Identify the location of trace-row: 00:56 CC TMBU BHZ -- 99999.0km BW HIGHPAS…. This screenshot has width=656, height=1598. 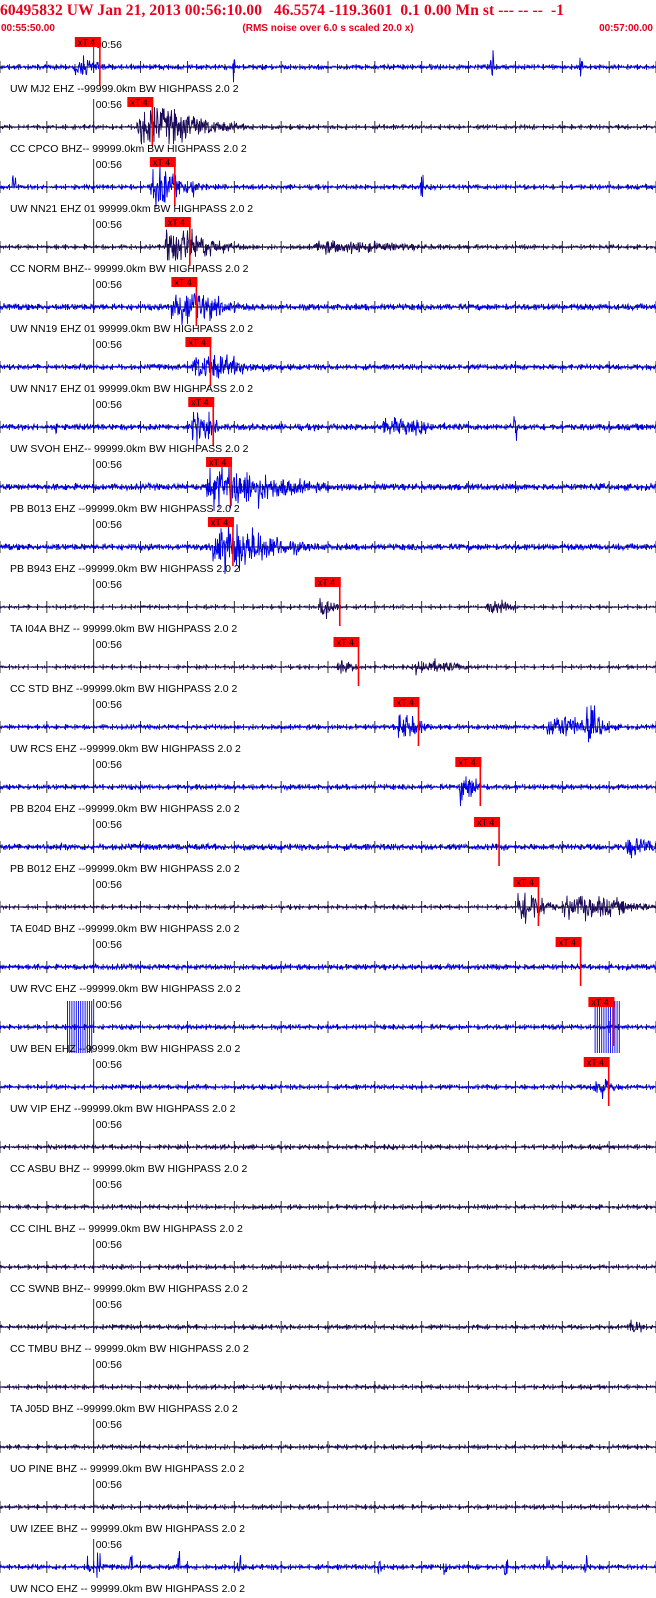
(328, 1327).